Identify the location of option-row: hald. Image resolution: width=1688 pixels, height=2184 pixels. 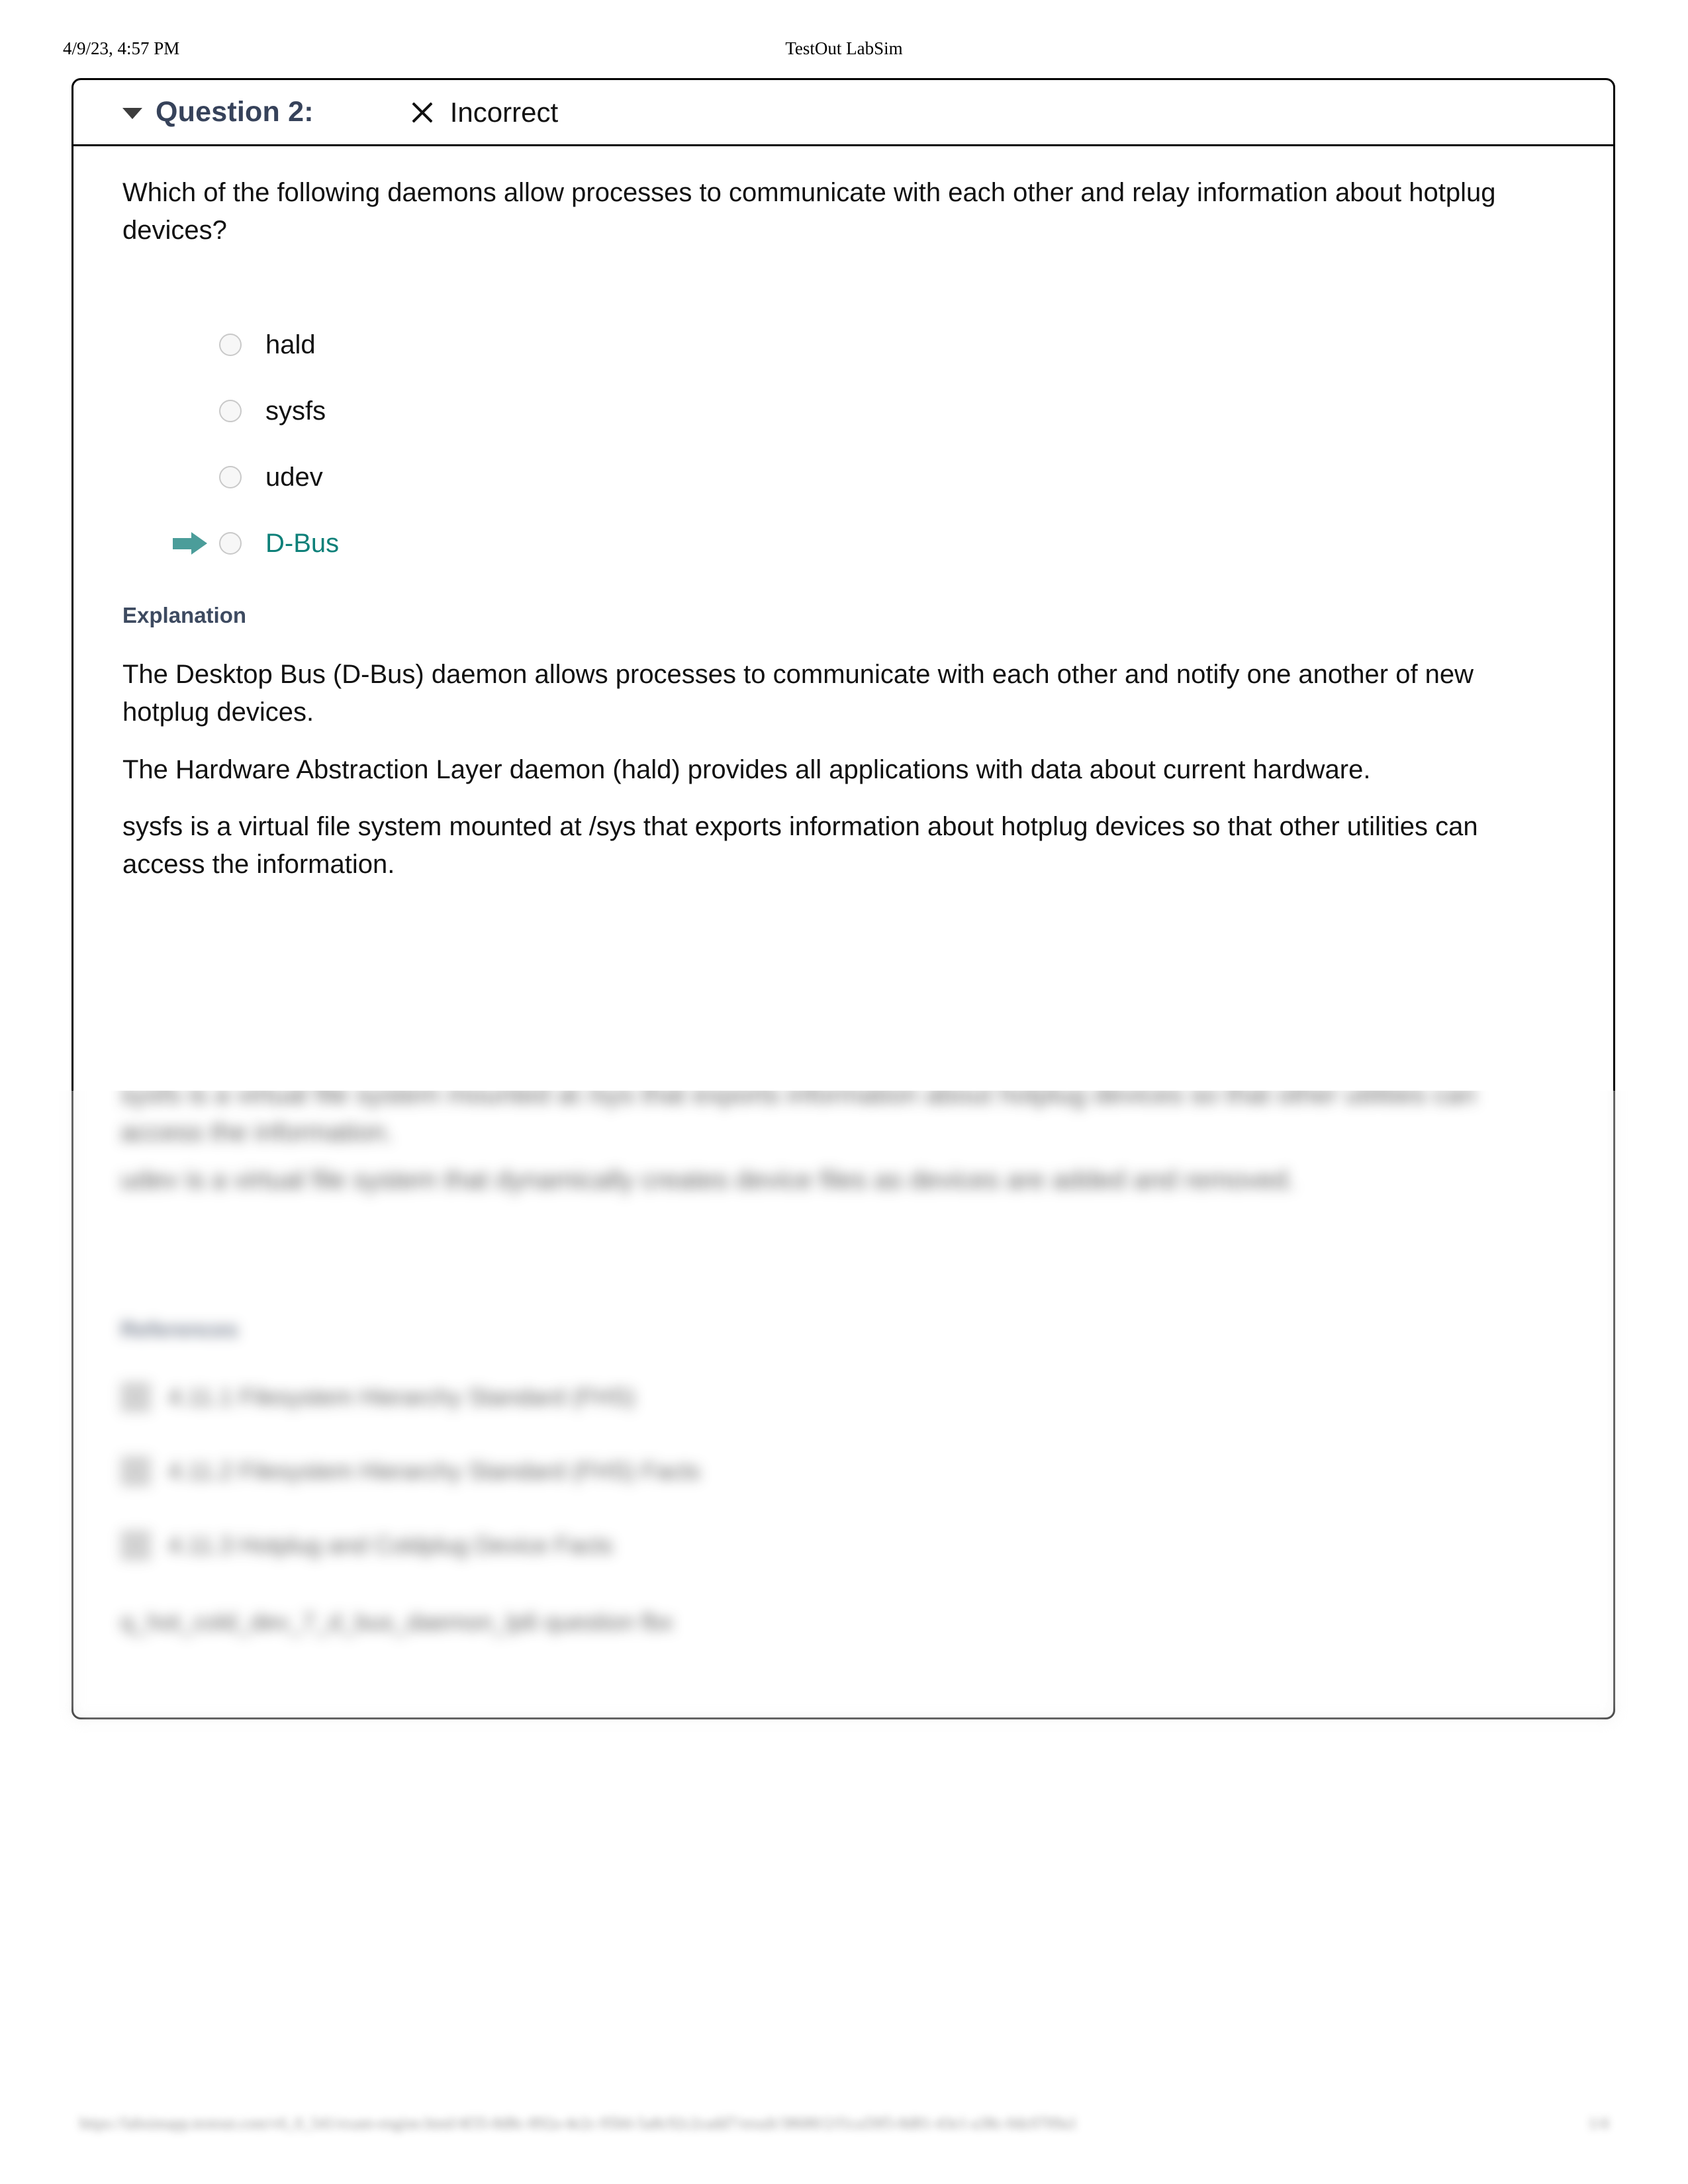
(843, 345).